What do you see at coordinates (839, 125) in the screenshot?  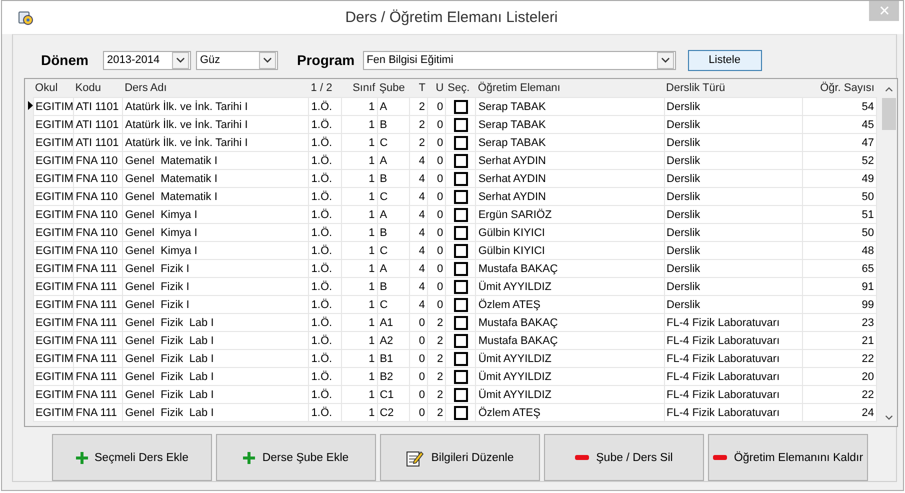 I see `table-cell: 45` at bounding box center [839, 125].